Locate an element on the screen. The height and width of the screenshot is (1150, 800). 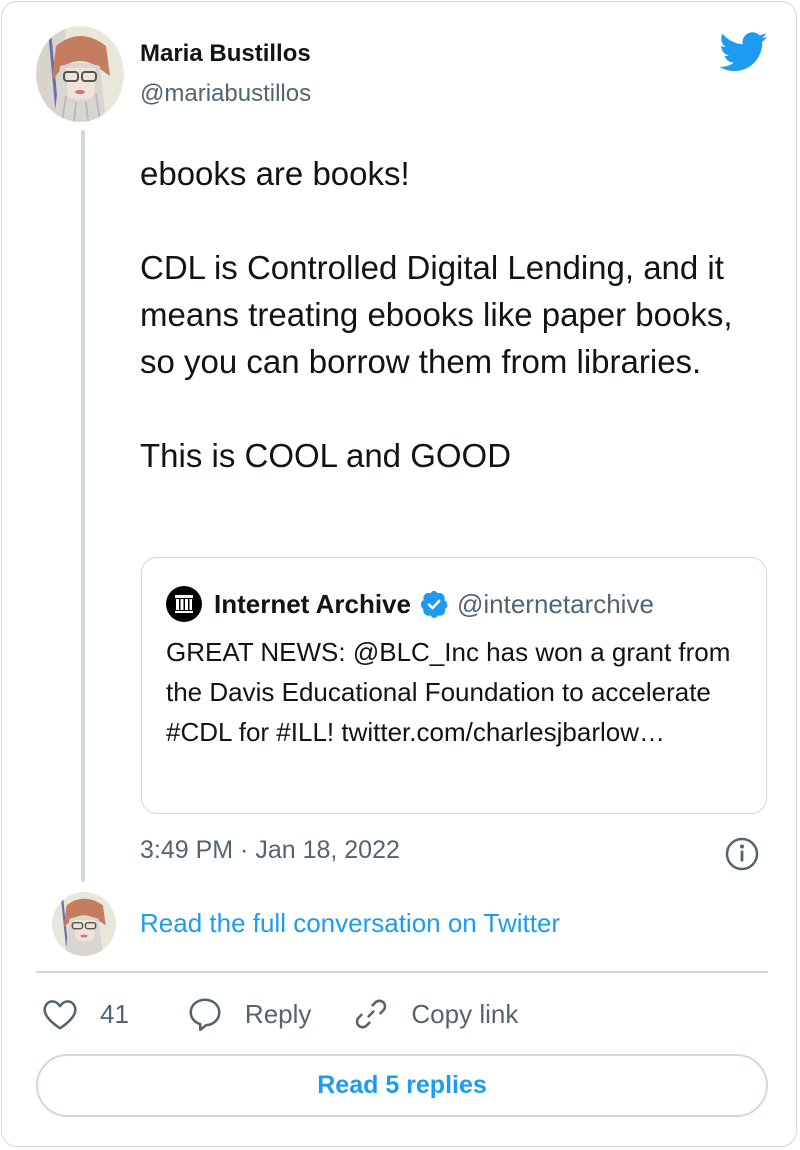
read-replies-button: Read 5 replies is located at coordinates (402, 1085).